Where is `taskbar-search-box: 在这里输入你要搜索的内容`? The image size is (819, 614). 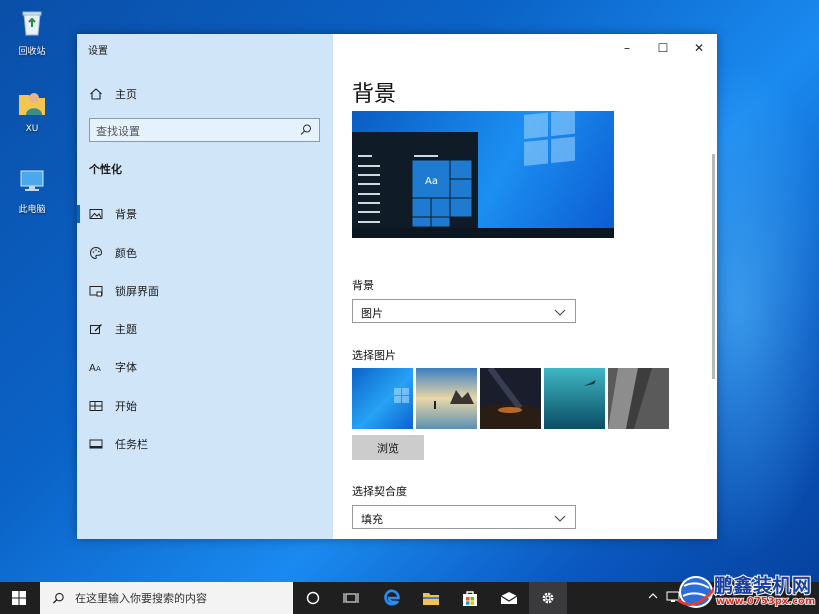 taskbar-search-box: 在这里输入你要搜索的内容 is located at coordinates (166, 598).